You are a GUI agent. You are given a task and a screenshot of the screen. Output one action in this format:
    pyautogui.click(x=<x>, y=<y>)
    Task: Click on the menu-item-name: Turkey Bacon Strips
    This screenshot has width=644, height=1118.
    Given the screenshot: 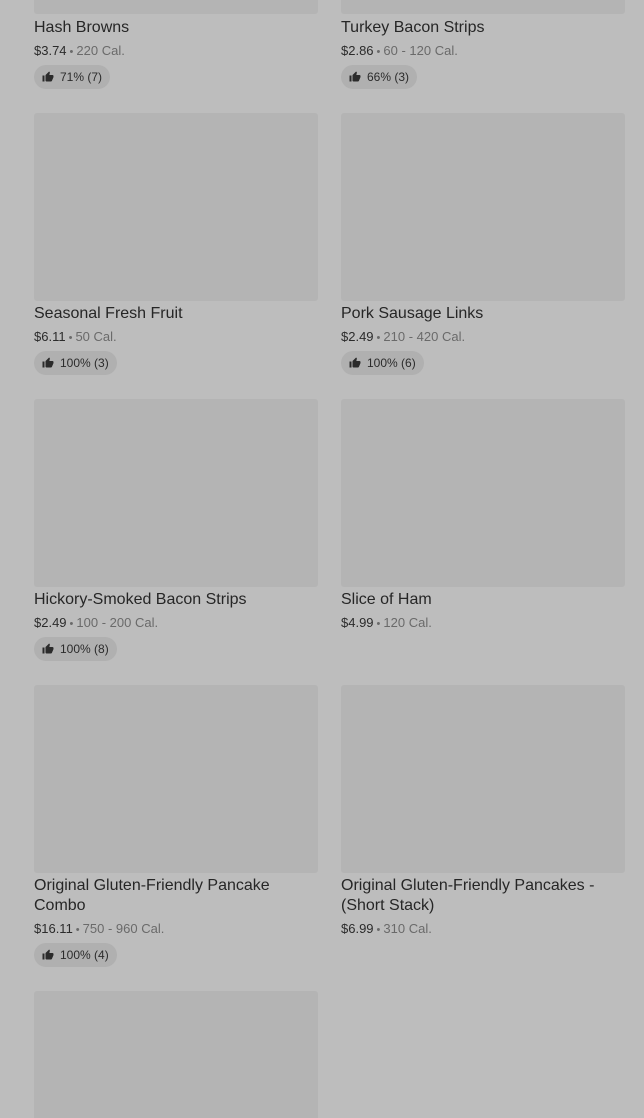 What is the action you would take?
    pyautogui.click(x=413, y=27)
    